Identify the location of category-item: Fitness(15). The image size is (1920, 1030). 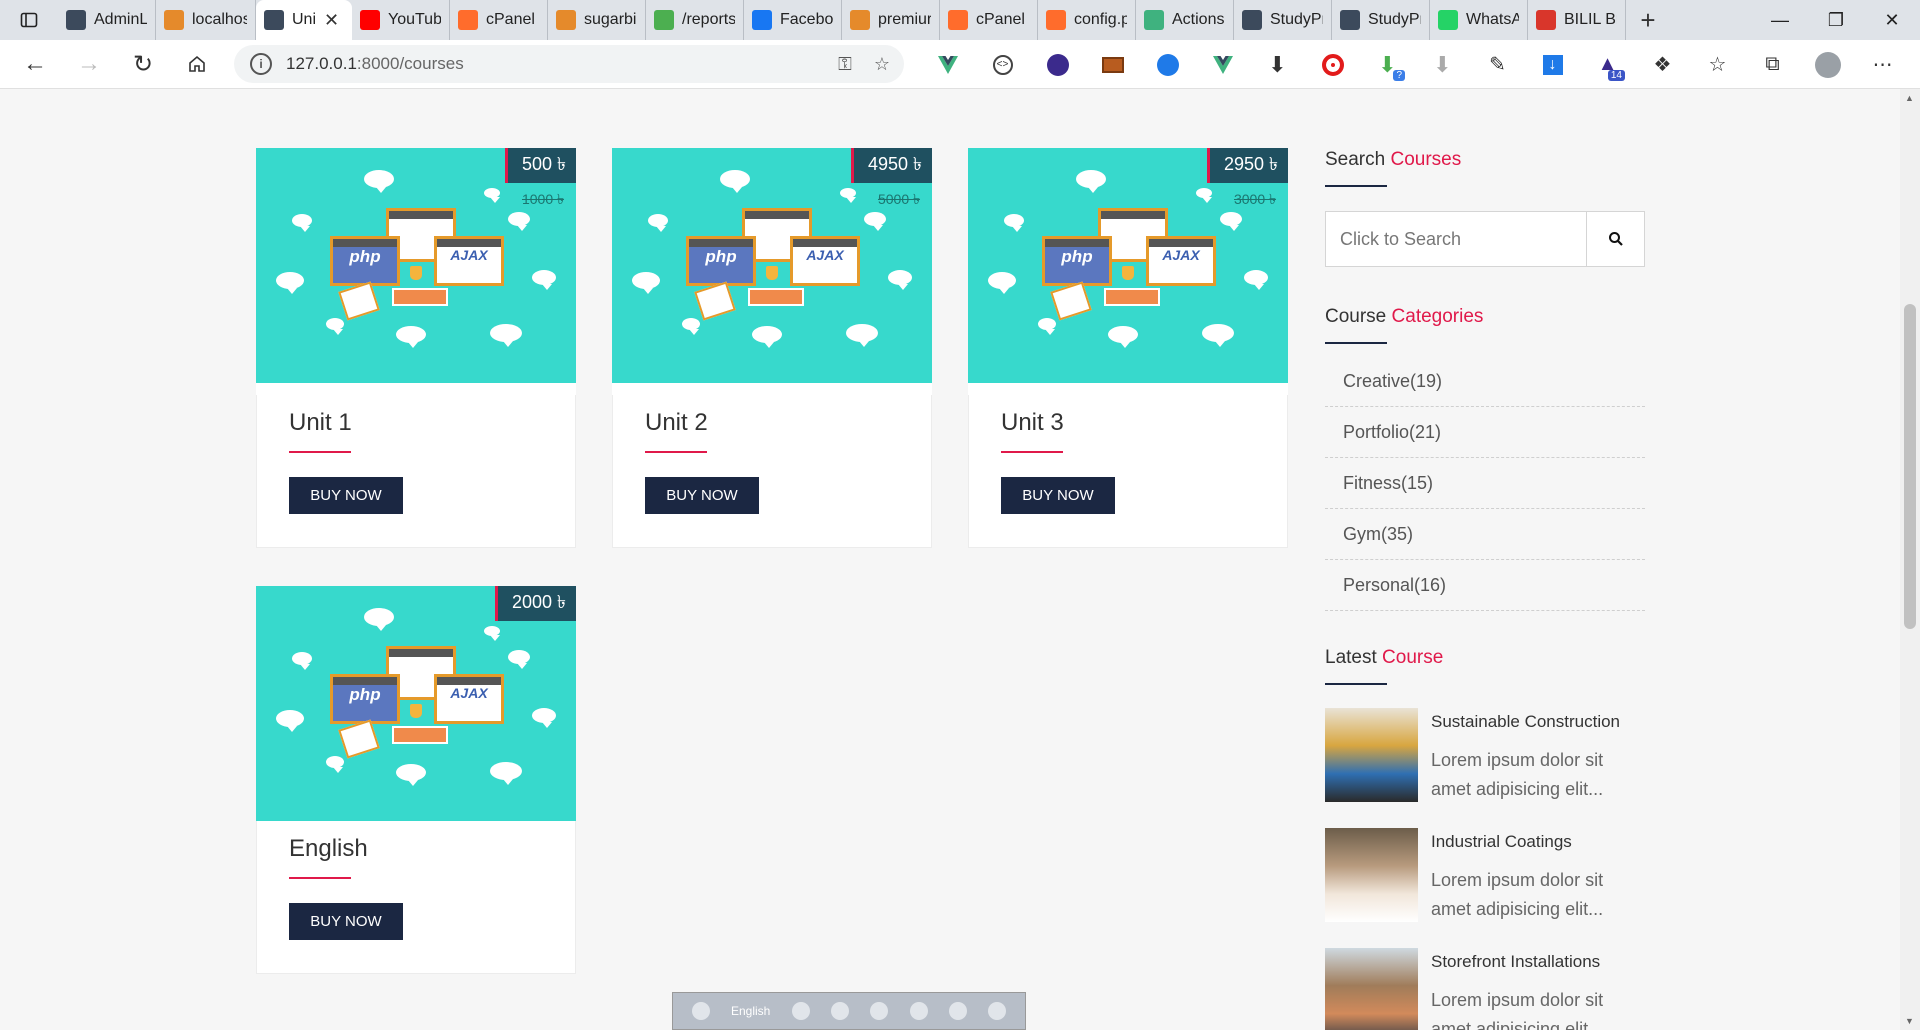
(1485, 483).